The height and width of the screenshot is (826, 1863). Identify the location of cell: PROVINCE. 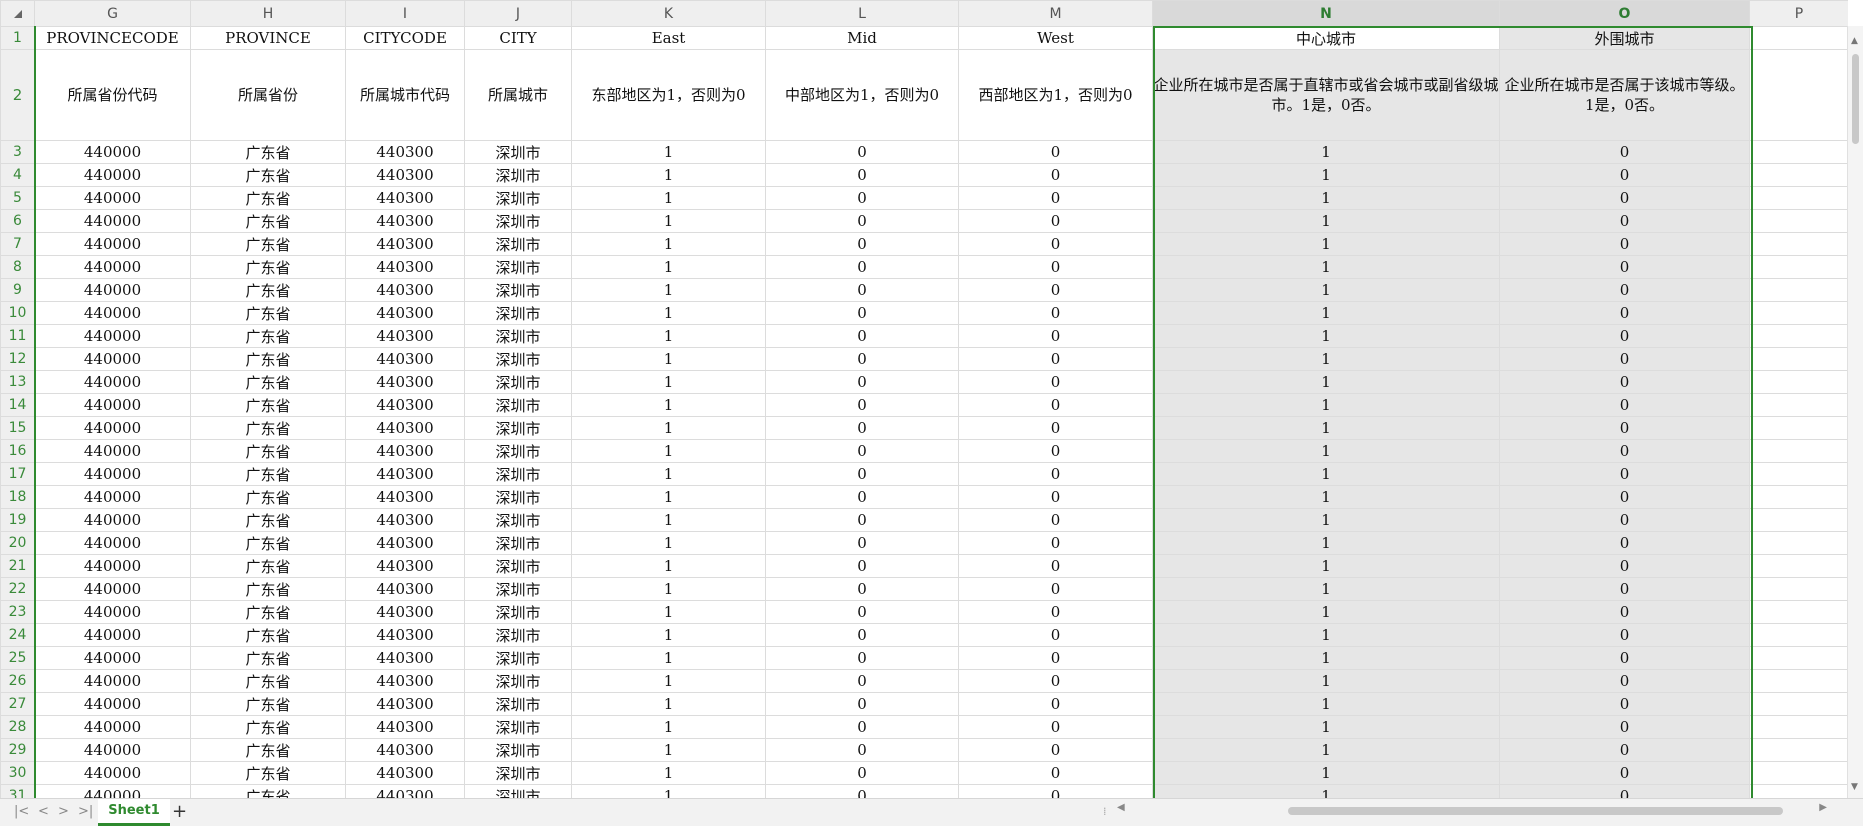
(268, 38).